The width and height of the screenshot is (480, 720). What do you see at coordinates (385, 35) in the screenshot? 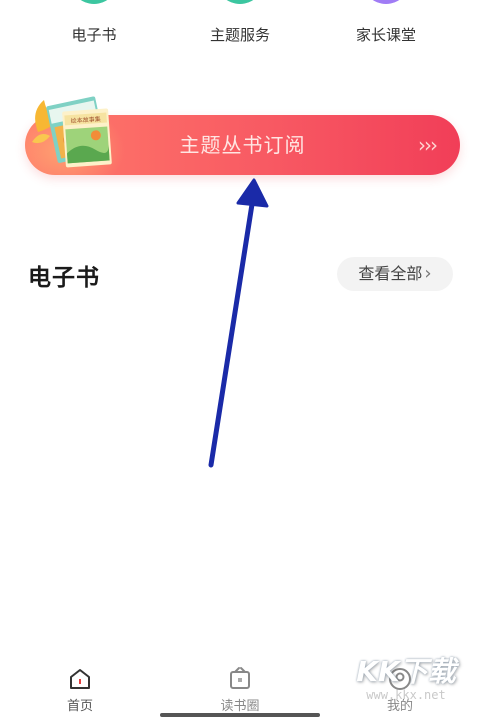
I see `category-label: 家长课堂` at bounding box center [385, 35].